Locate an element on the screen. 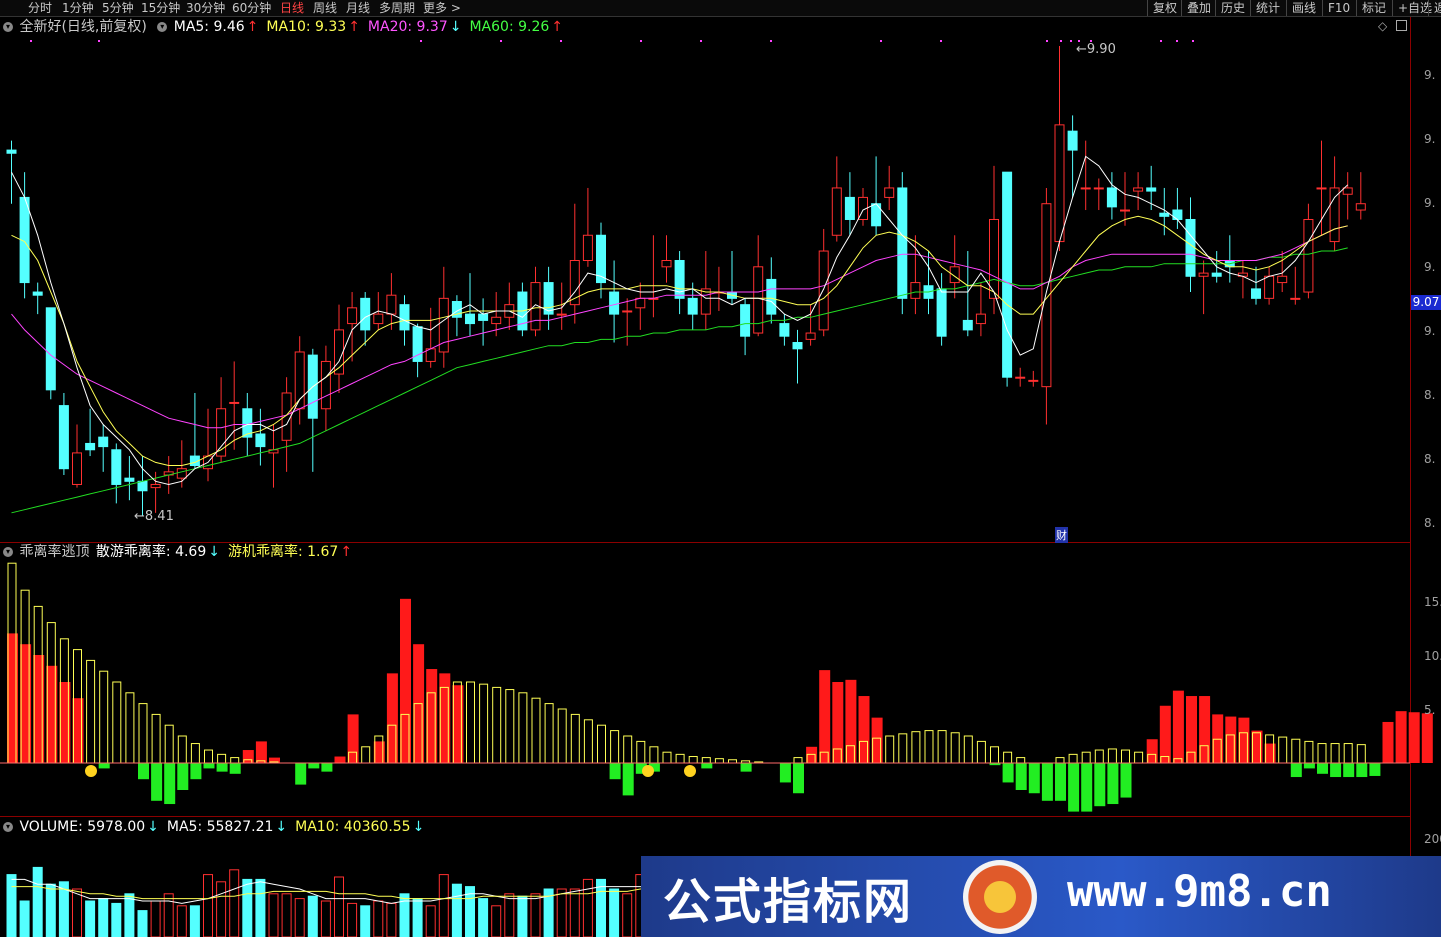 The width and height of the screenshot is (1441, 937). watermark-url: www.9m8.cn is located at coordinates (1199, 891).